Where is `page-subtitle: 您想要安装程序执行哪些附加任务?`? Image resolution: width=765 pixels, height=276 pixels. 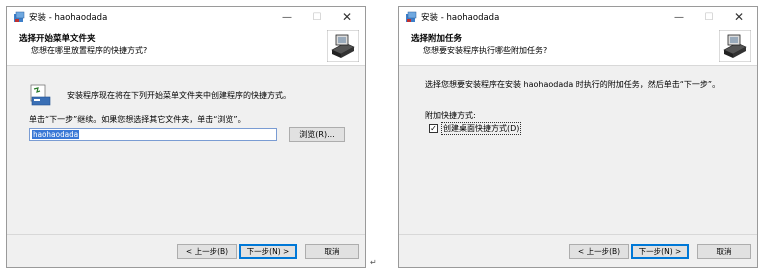
page-subtitle: 您想要安装程序执行哪些附加任务? is located at coordinates (485, 50).